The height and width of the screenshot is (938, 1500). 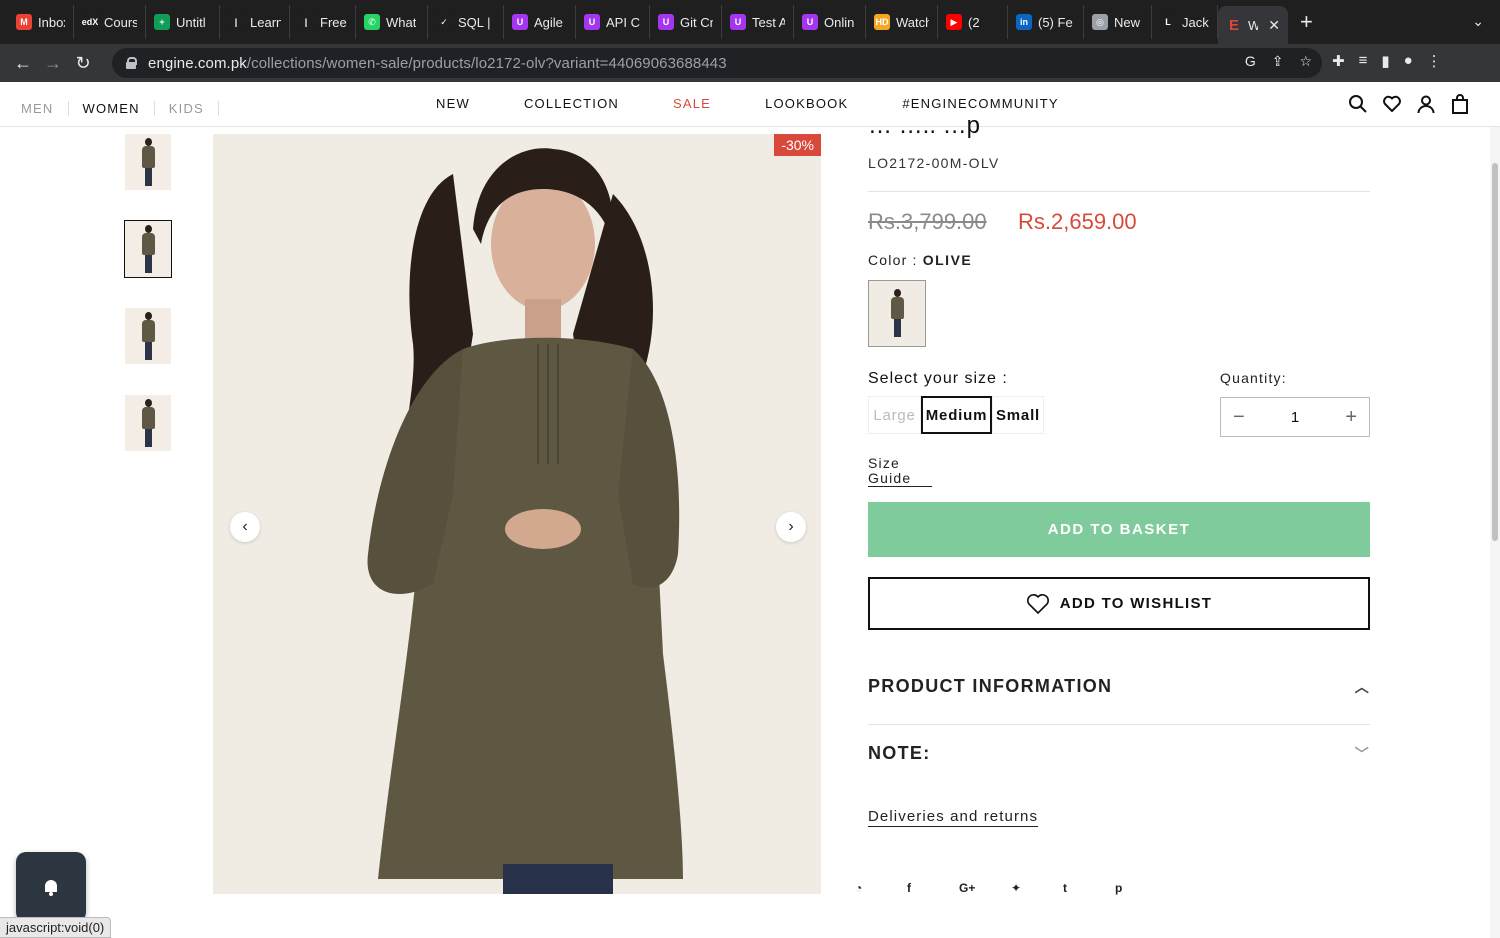 I want to click on browser-tab: L Jacke, so click(x=1185, y=22).